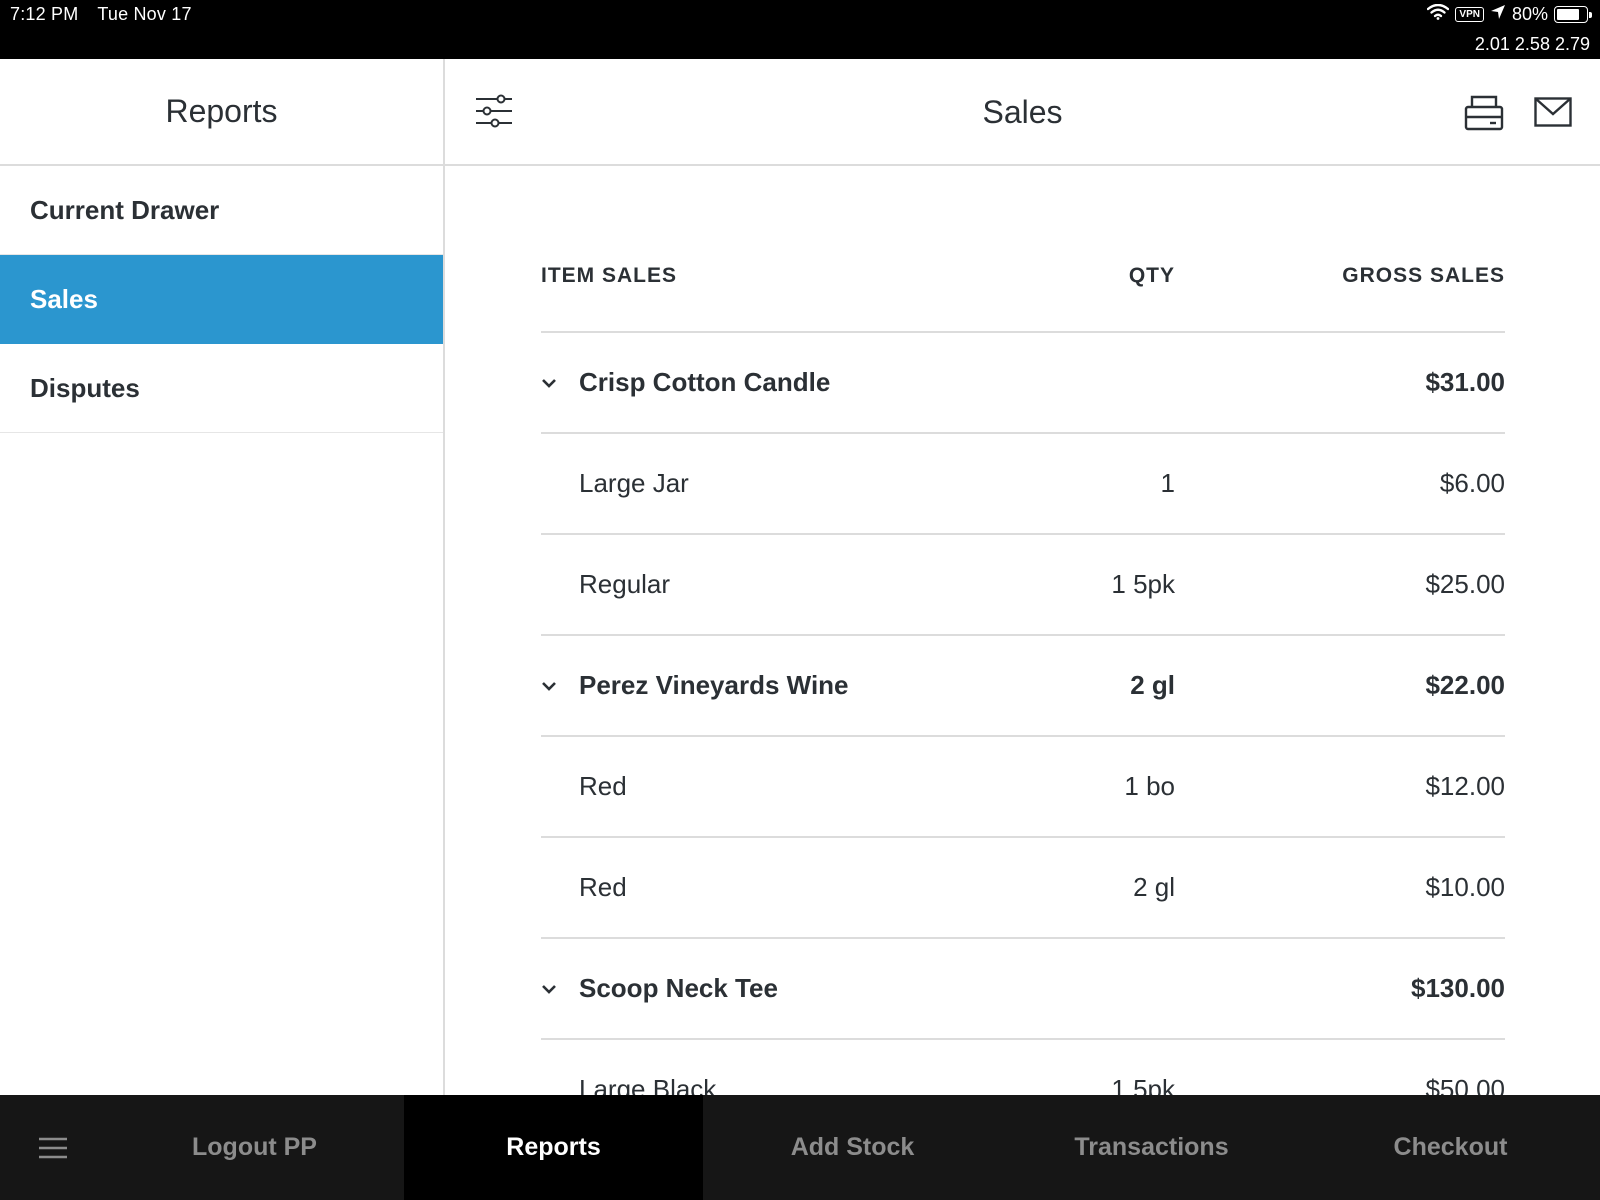  I want to click on row-name: Perez Vineyards Wine, so click(714, 685).